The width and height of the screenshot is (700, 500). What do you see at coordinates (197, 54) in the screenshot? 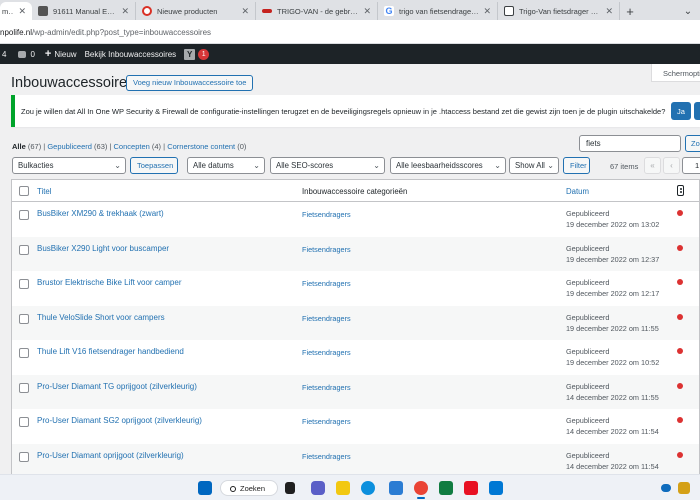
I see `yoast-menu: Y 1` at bounding box center [197, 54].